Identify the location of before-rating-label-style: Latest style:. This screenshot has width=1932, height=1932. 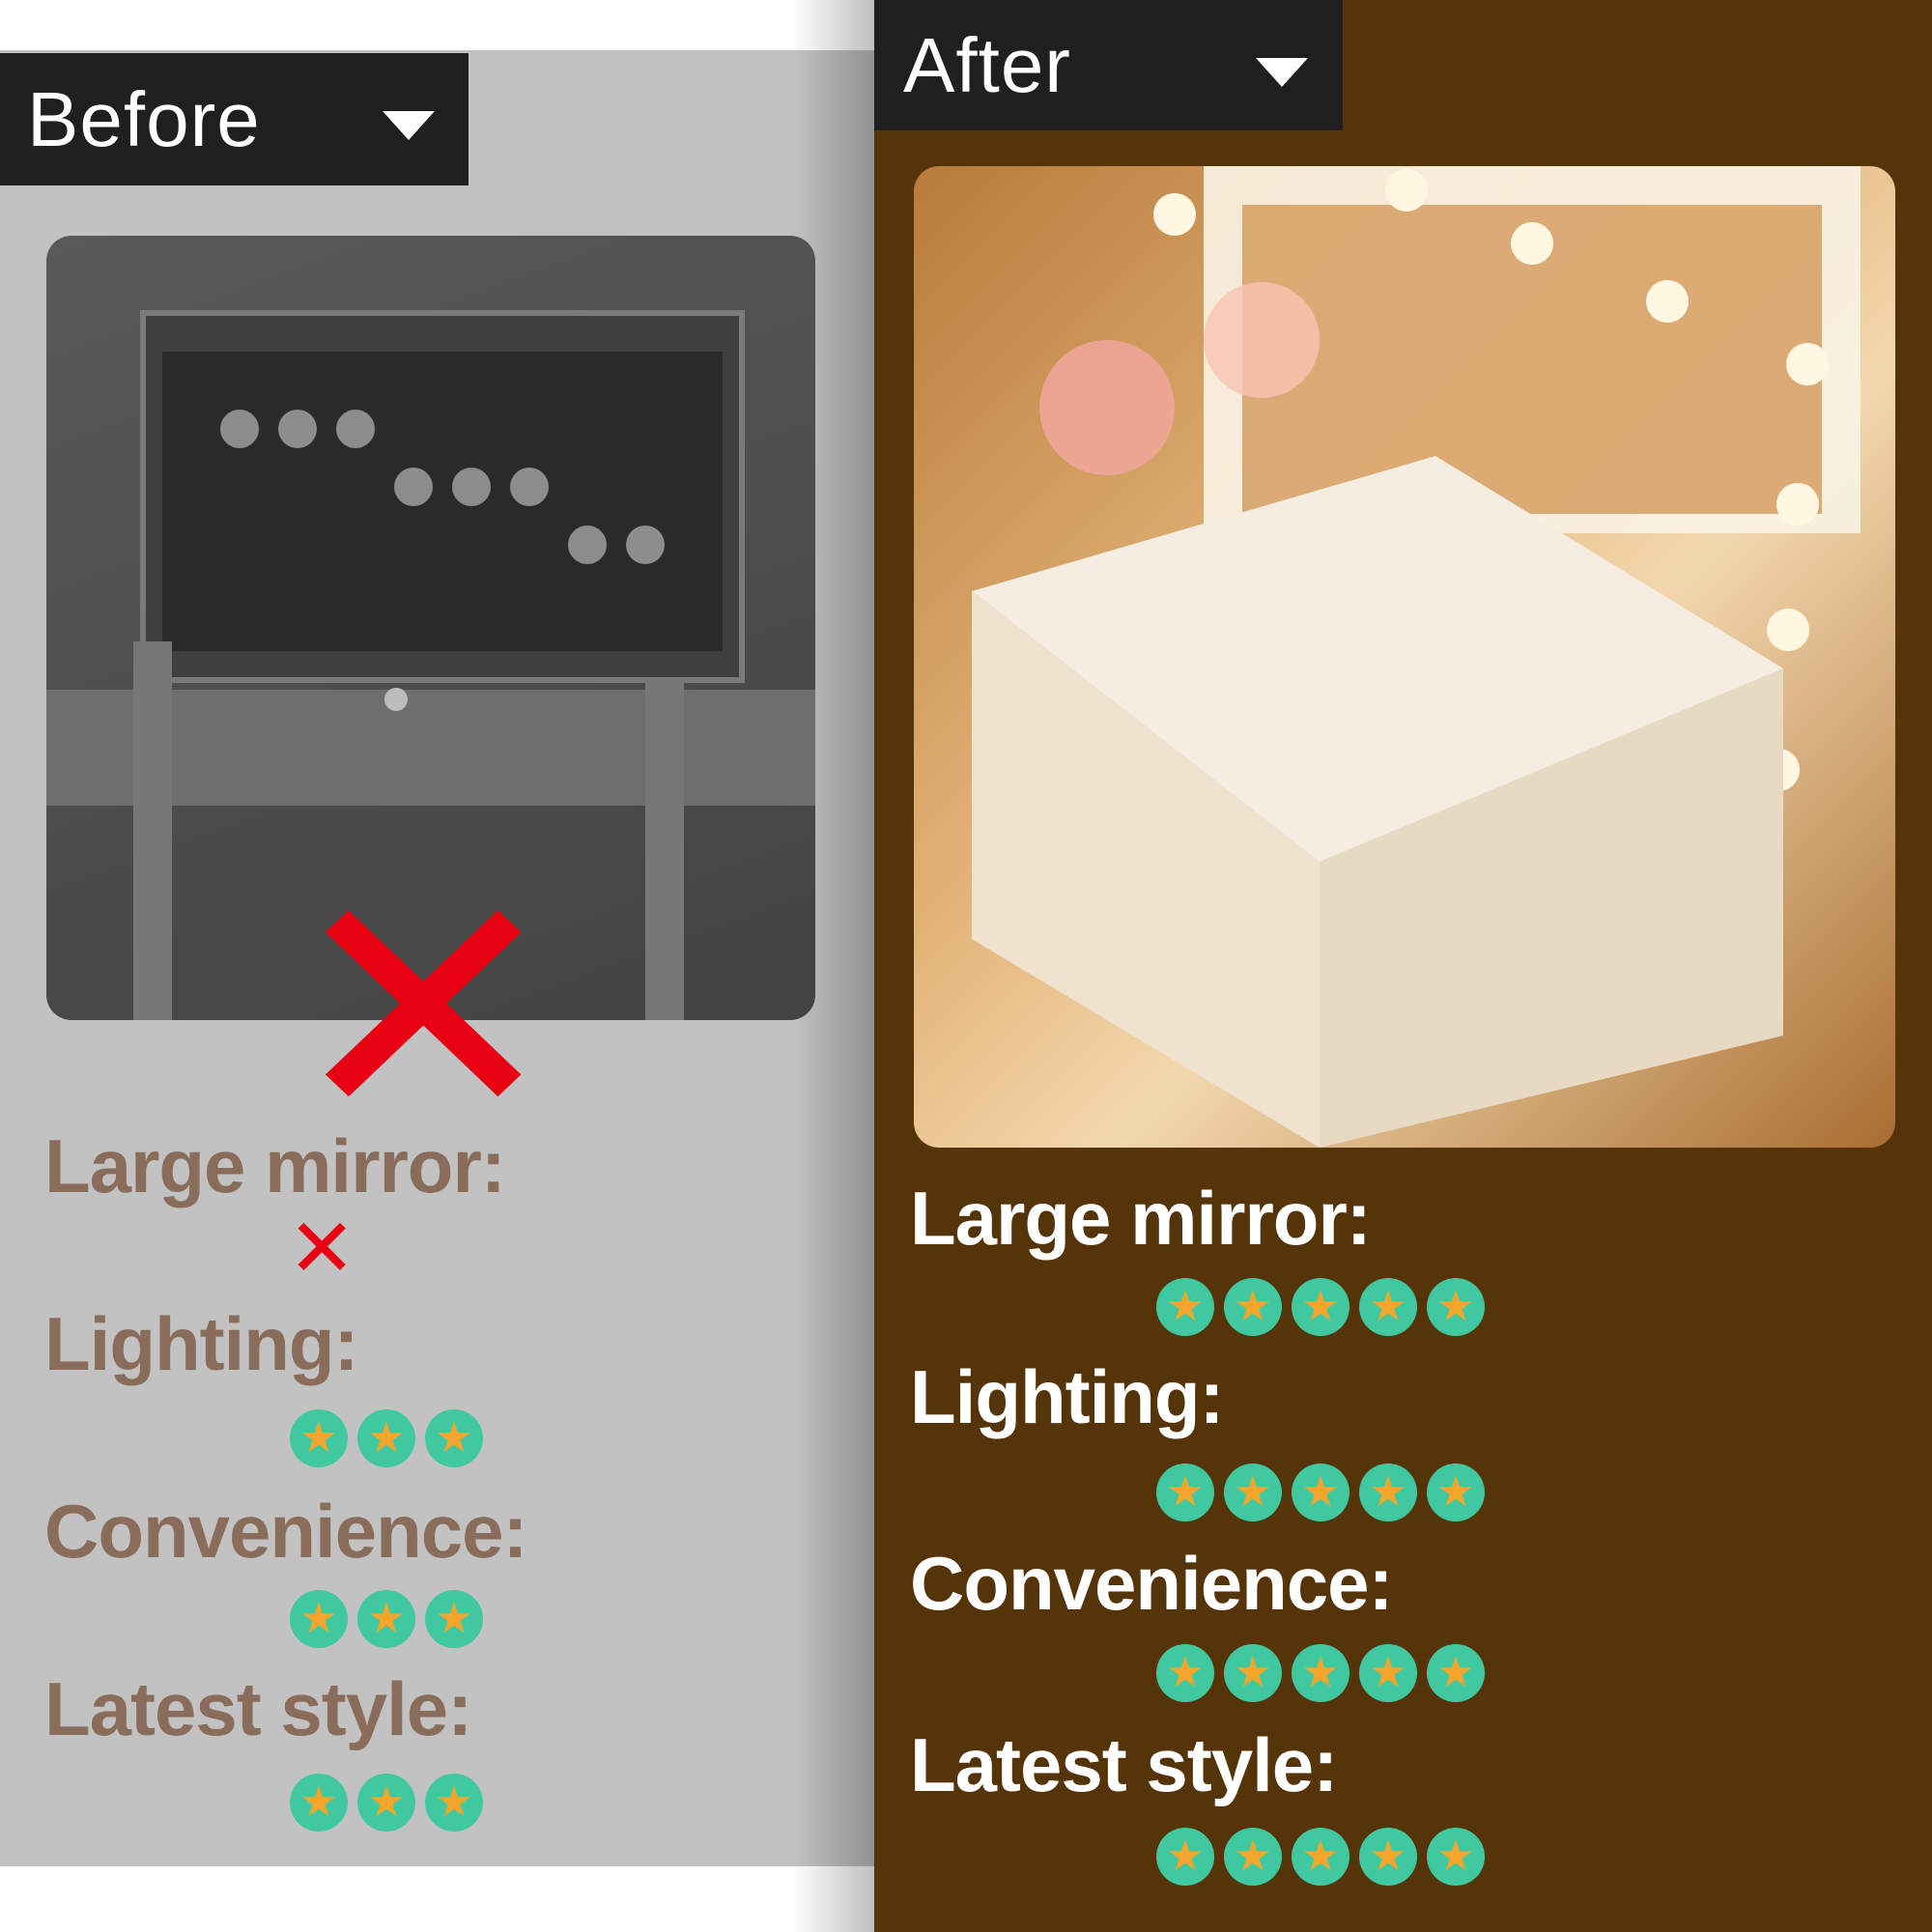
(258, 1708).